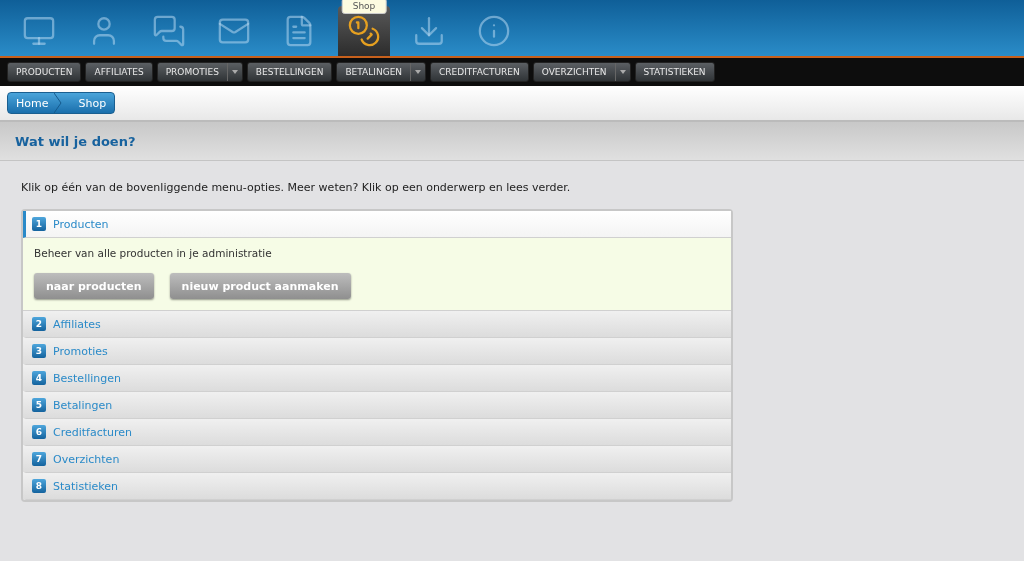 This screenshot has height=561, width=1024. I want to click on number-badge: 3, so click(39, 351).